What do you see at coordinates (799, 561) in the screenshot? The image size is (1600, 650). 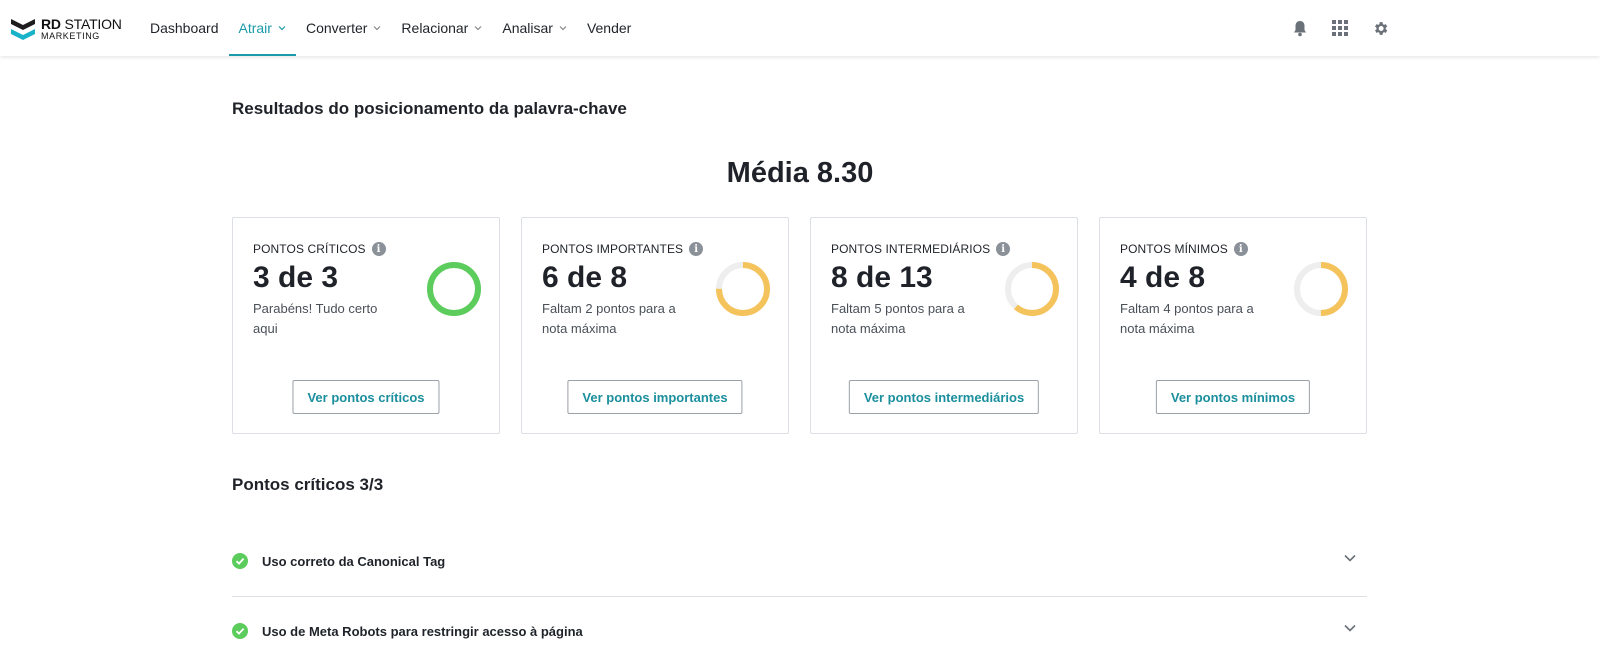 I see `critical-item: Uso correto da Canonical Tag` at bounding box center [799, 561].